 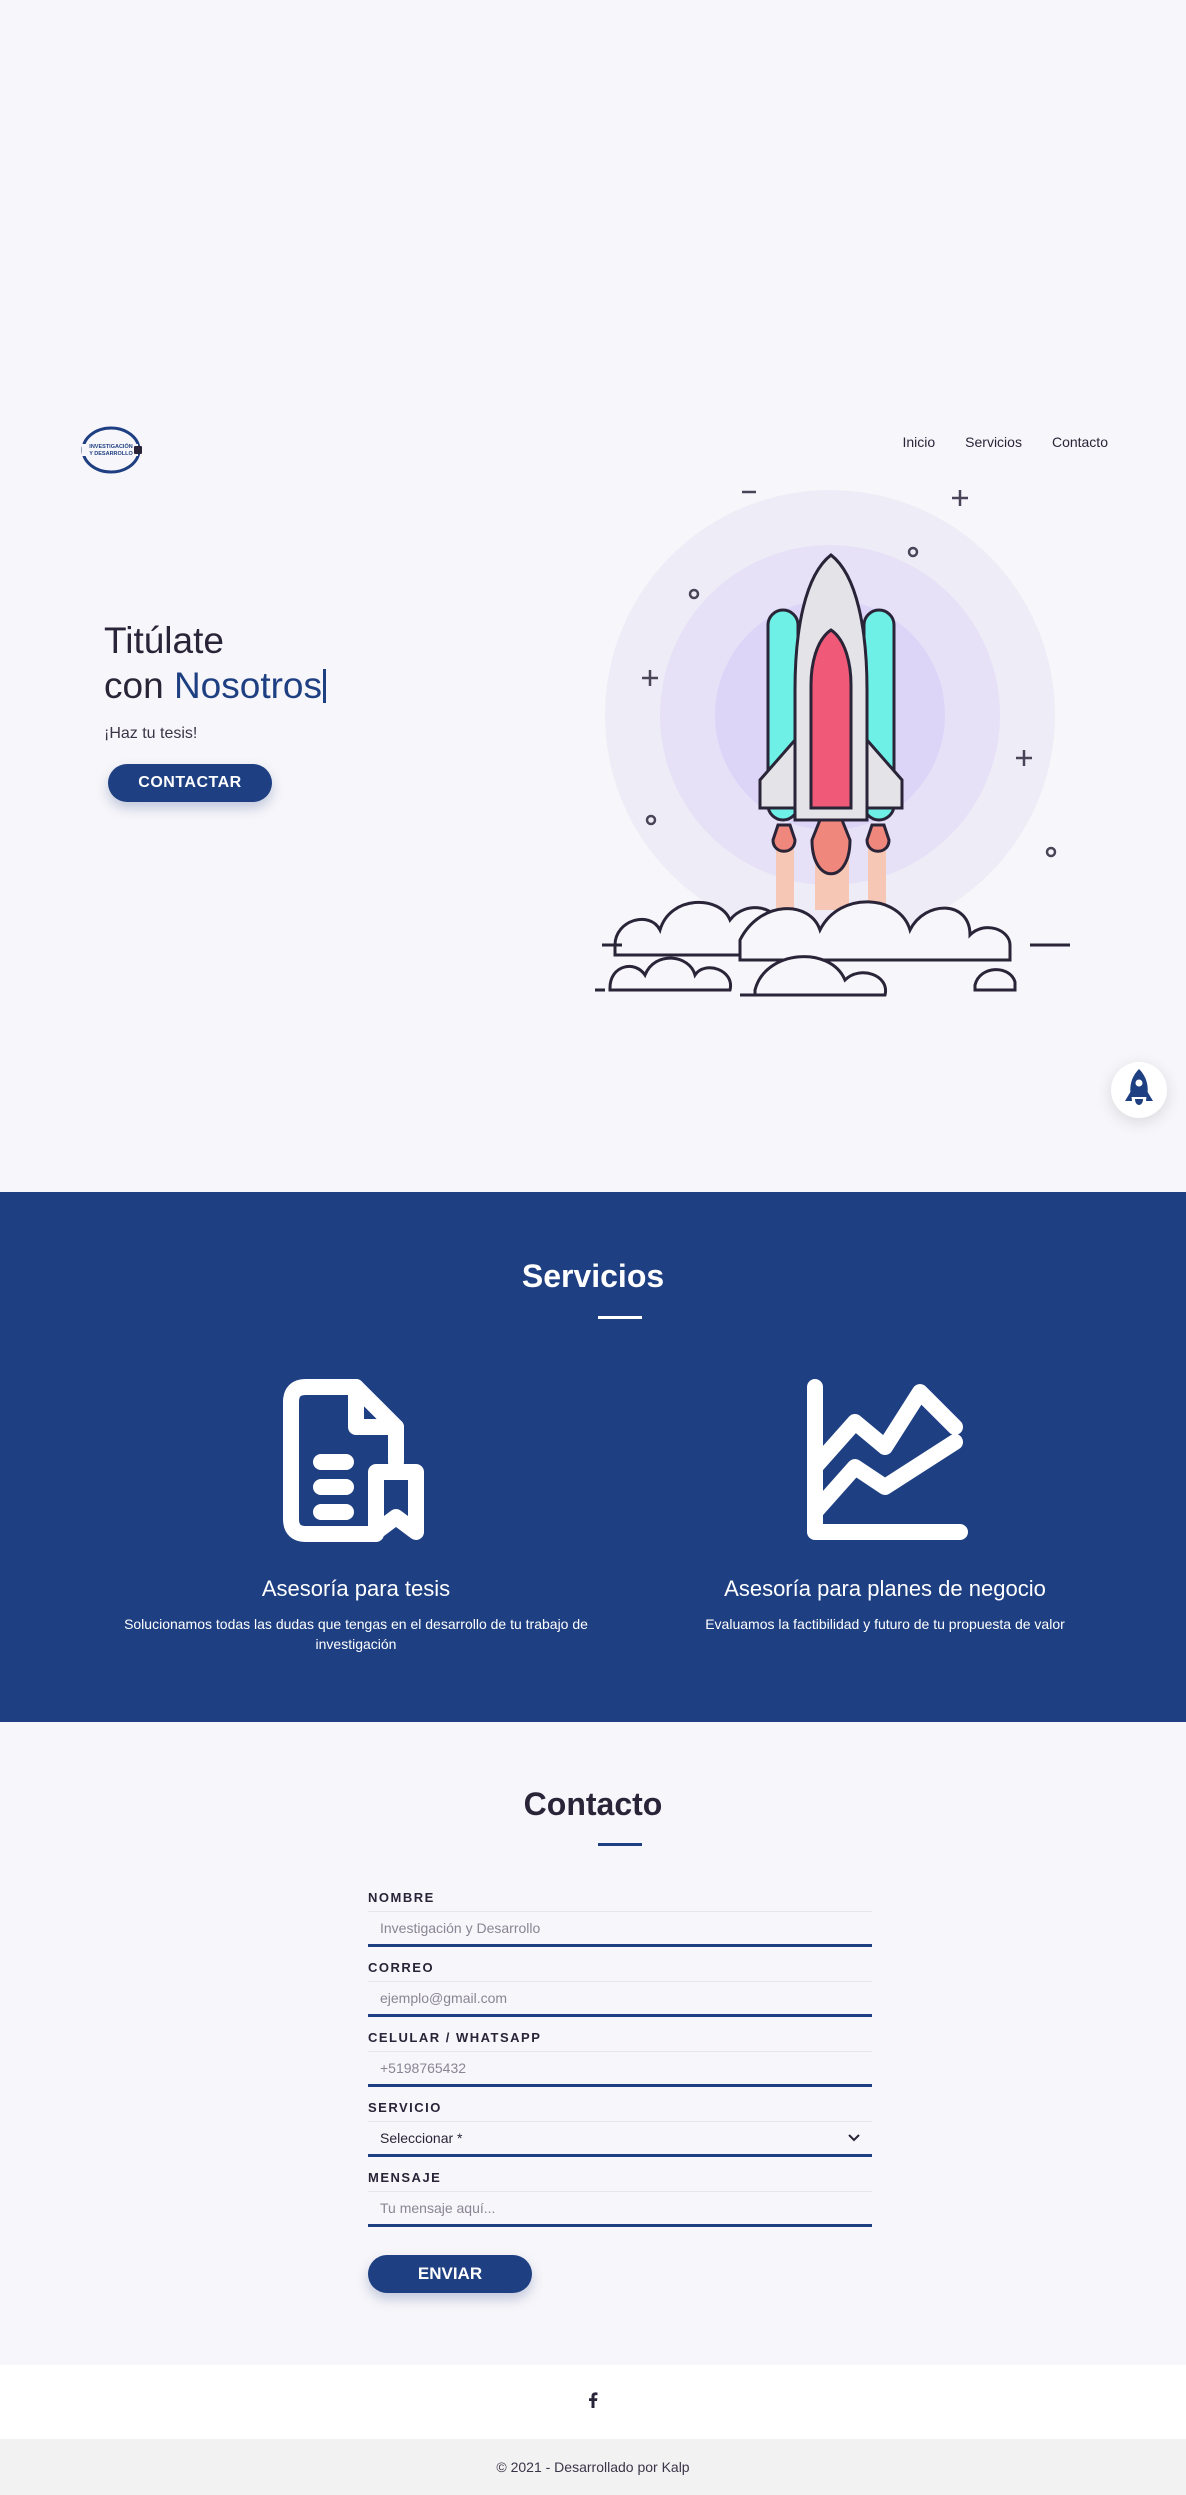 I want to click on email-input: ejemplo@gmail.com, so click(x=620, y=1999).